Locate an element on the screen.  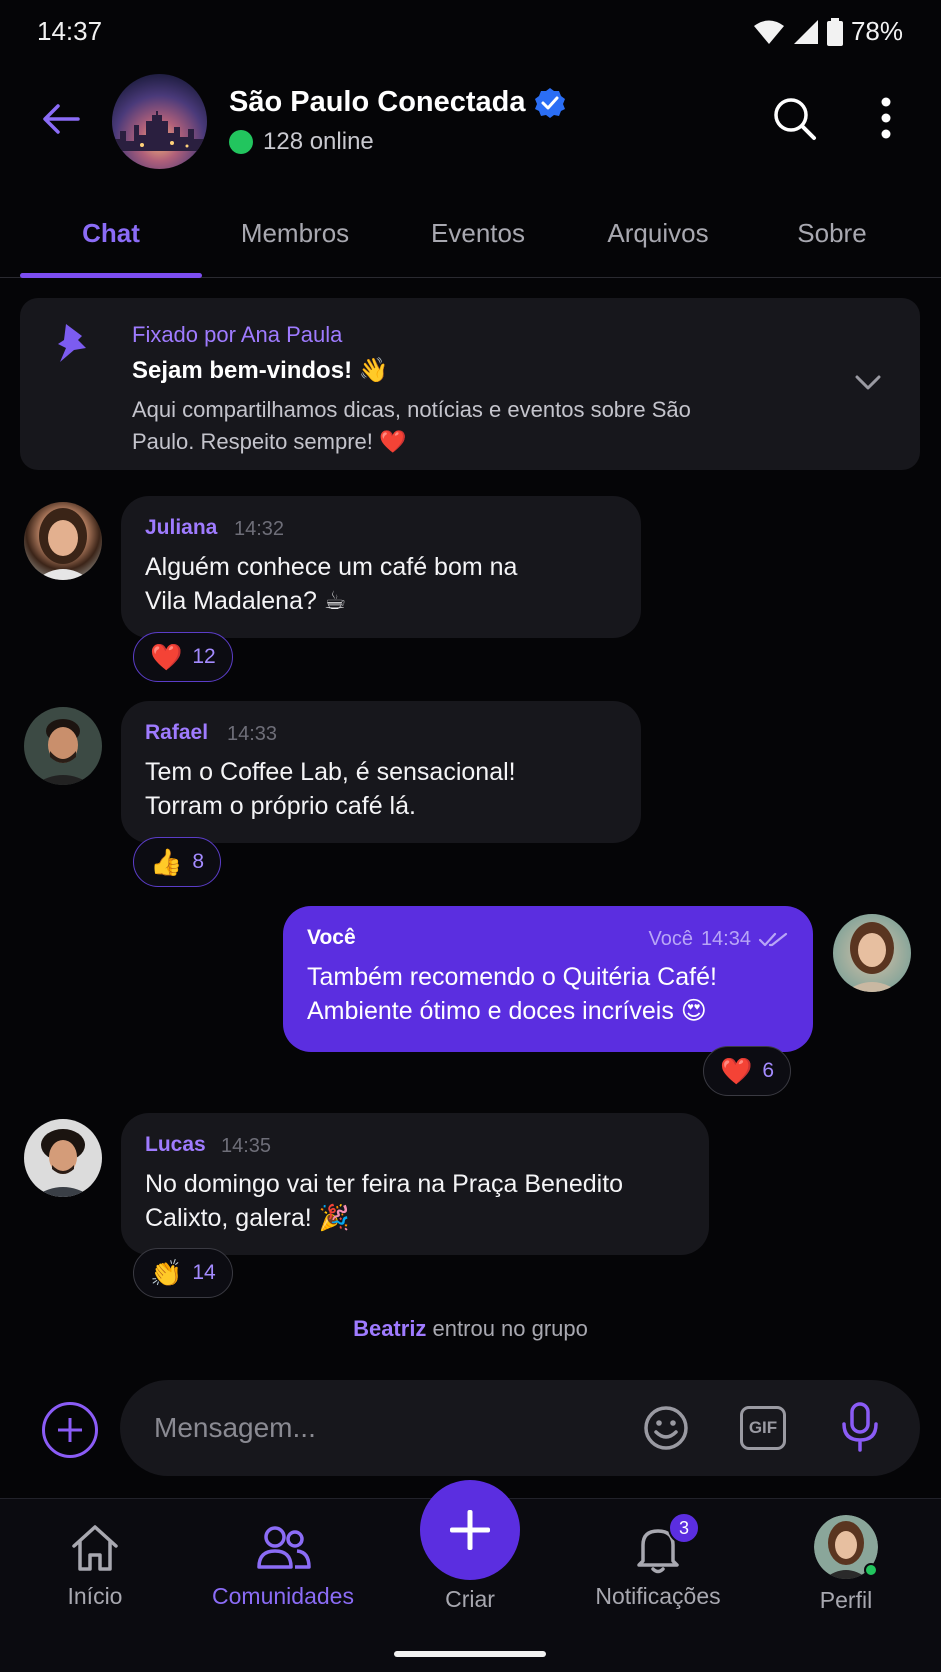
profile-avatar is located at coordinates (846, 1547).